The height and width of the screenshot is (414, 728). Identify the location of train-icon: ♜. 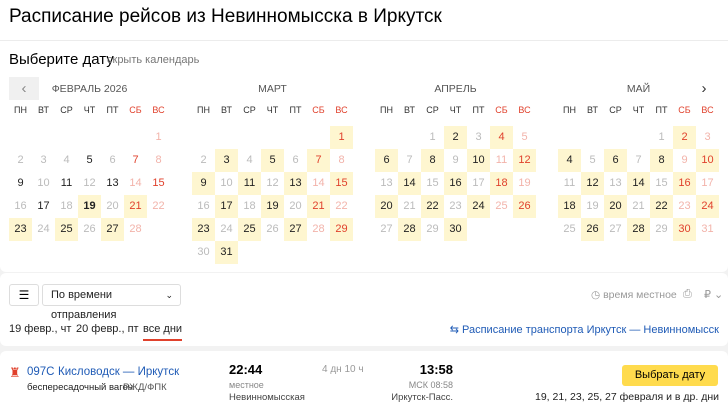
(15, 372).